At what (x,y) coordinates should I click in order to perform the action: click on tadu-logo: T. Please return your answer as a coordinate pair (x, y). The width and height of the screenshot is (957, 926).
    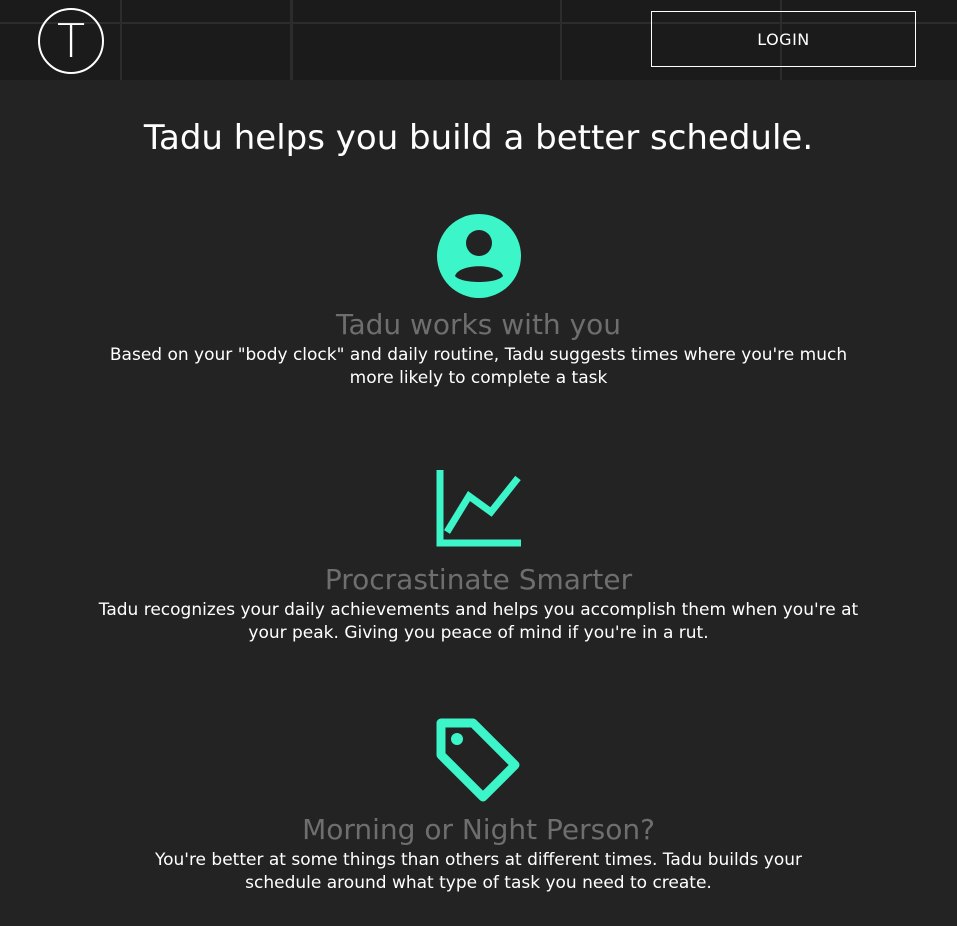
    Looking at the image, I should click on (71, 41).